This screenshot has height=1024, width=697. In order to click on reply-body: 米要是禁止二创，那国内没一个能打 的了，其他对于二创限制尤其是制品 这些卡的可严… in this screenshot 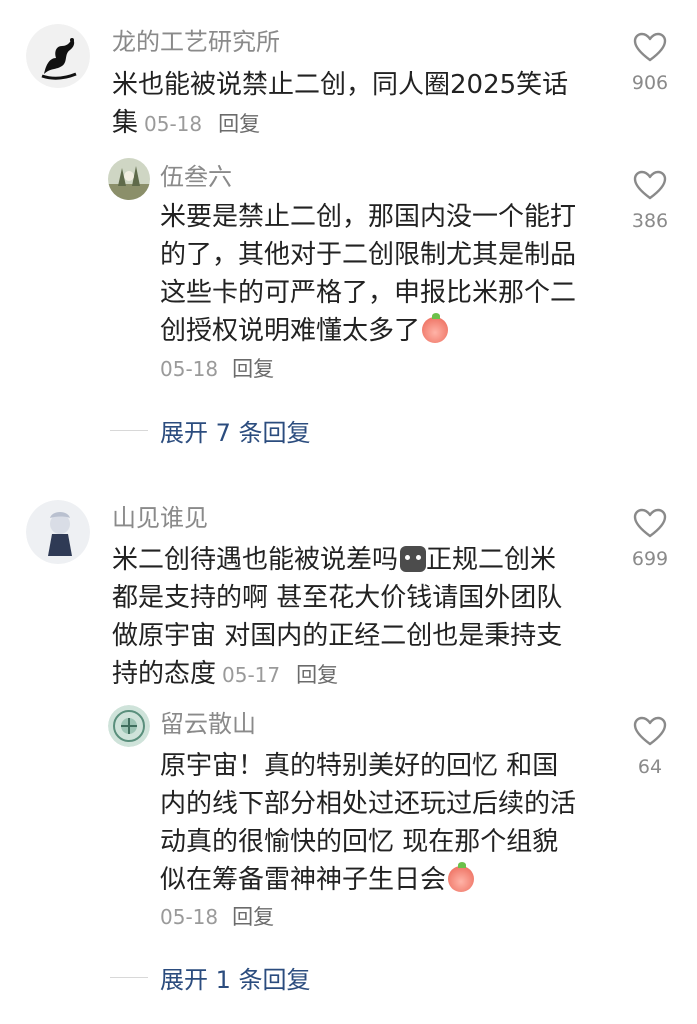, I will do `click(380, 274)`.